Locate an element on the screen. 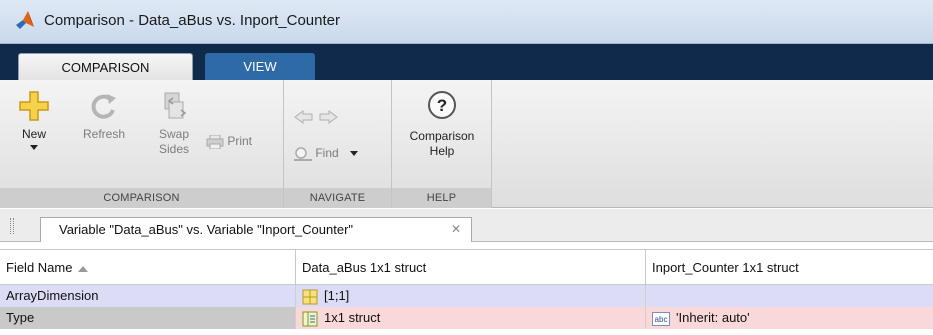  swap-sides-button: Swap Sides is located at coordinates (174, 123).